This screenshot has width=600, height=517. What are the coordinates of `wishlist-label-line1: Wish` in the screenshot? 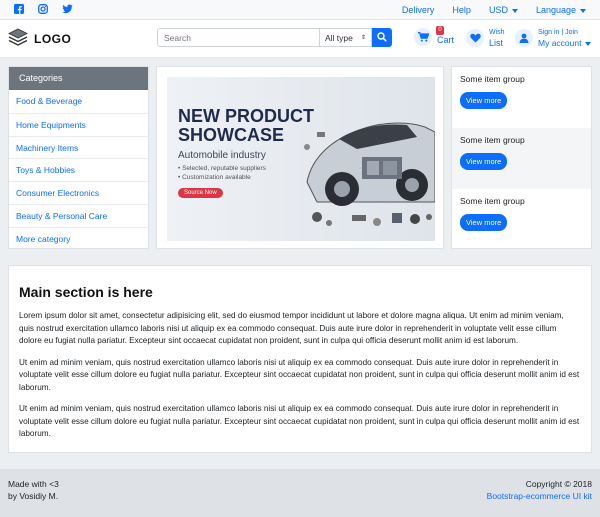 It's located at (497, 32).